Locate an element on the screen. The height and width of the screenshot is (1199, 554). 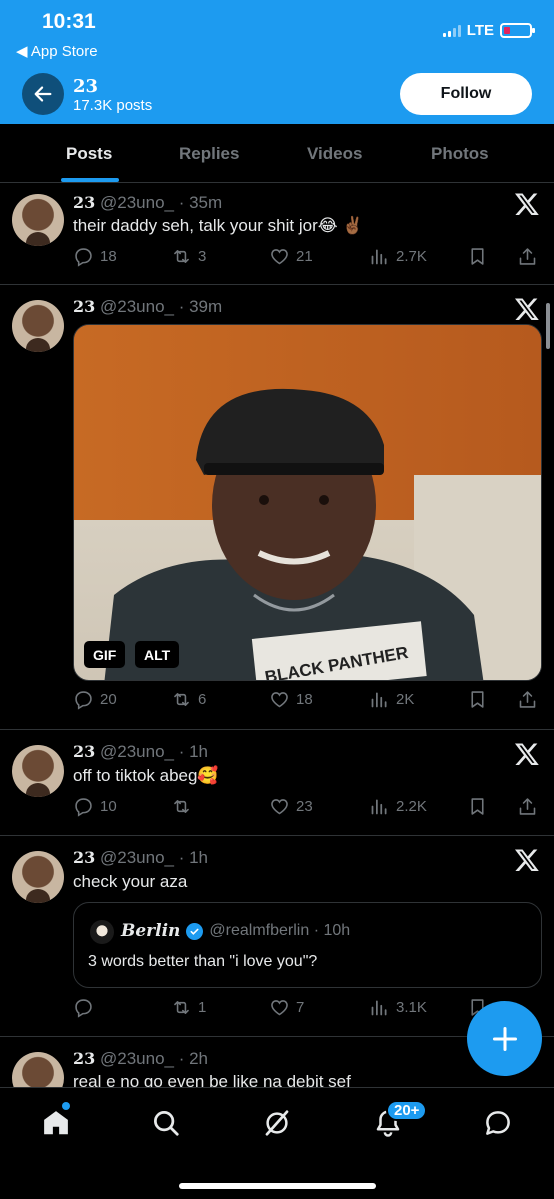
like-button: 7 is located at coordinates (286, 1007).